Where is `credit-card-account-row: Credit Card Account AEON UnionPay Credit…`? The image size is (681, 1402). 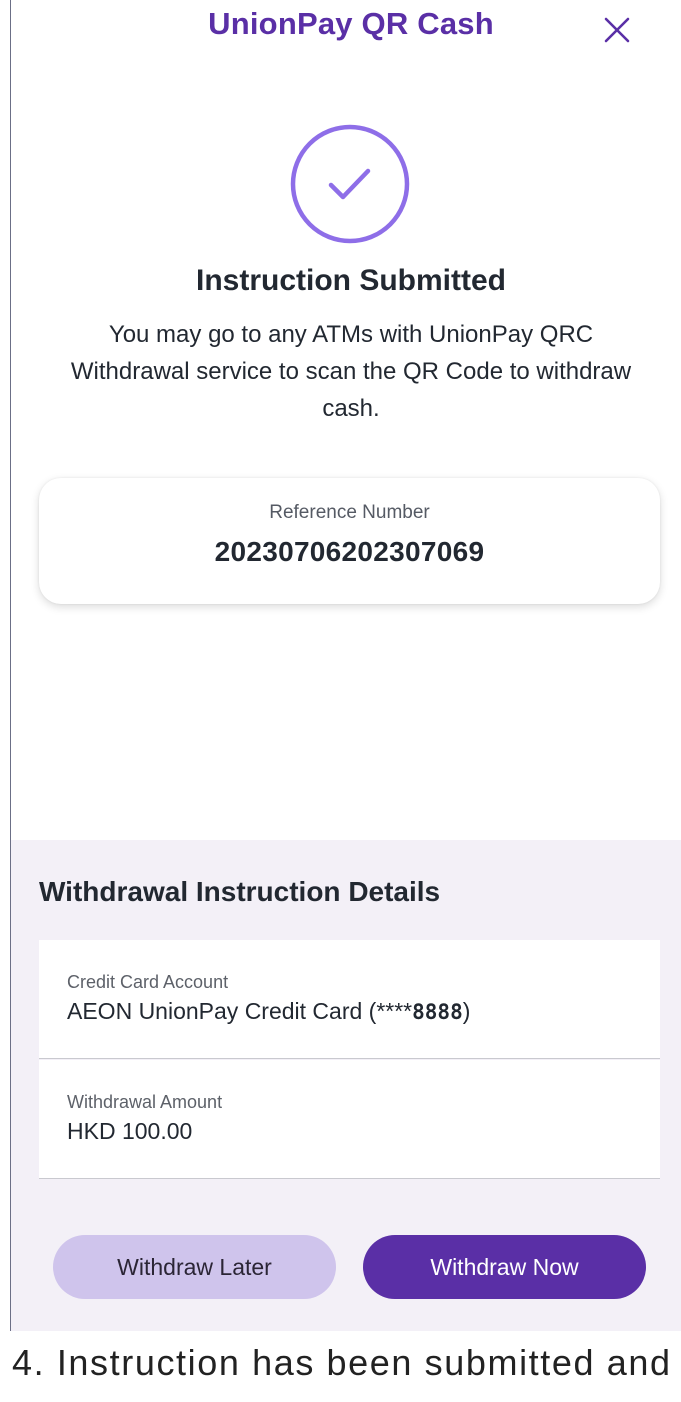
credit-card-account-row: Credit Card Account AEON UnionPay Credit… is located at coordinates (349, 999).